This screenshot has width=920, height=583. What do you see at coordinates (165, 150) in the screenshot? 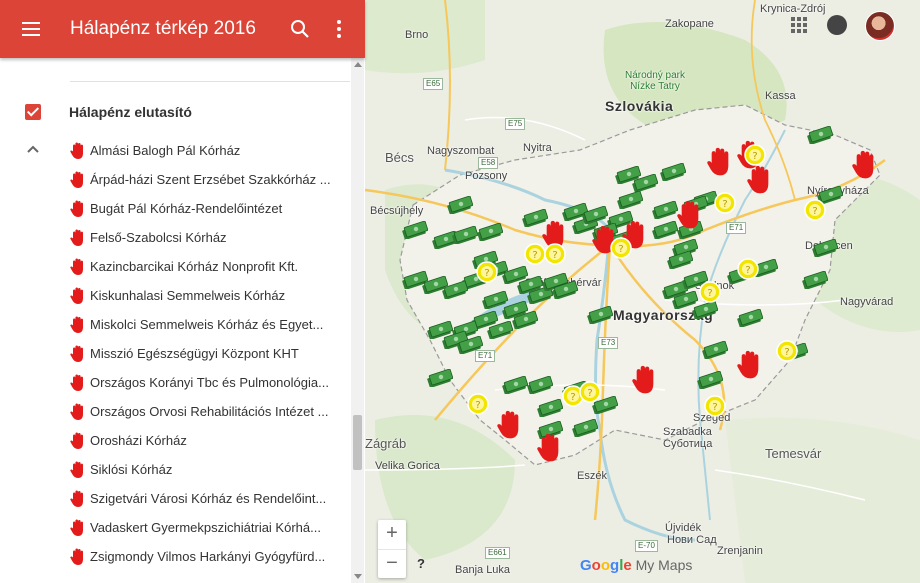
I see `layer-list-item-label: Almási Balogh Pál Kórház` at bounding box center [165, 150].